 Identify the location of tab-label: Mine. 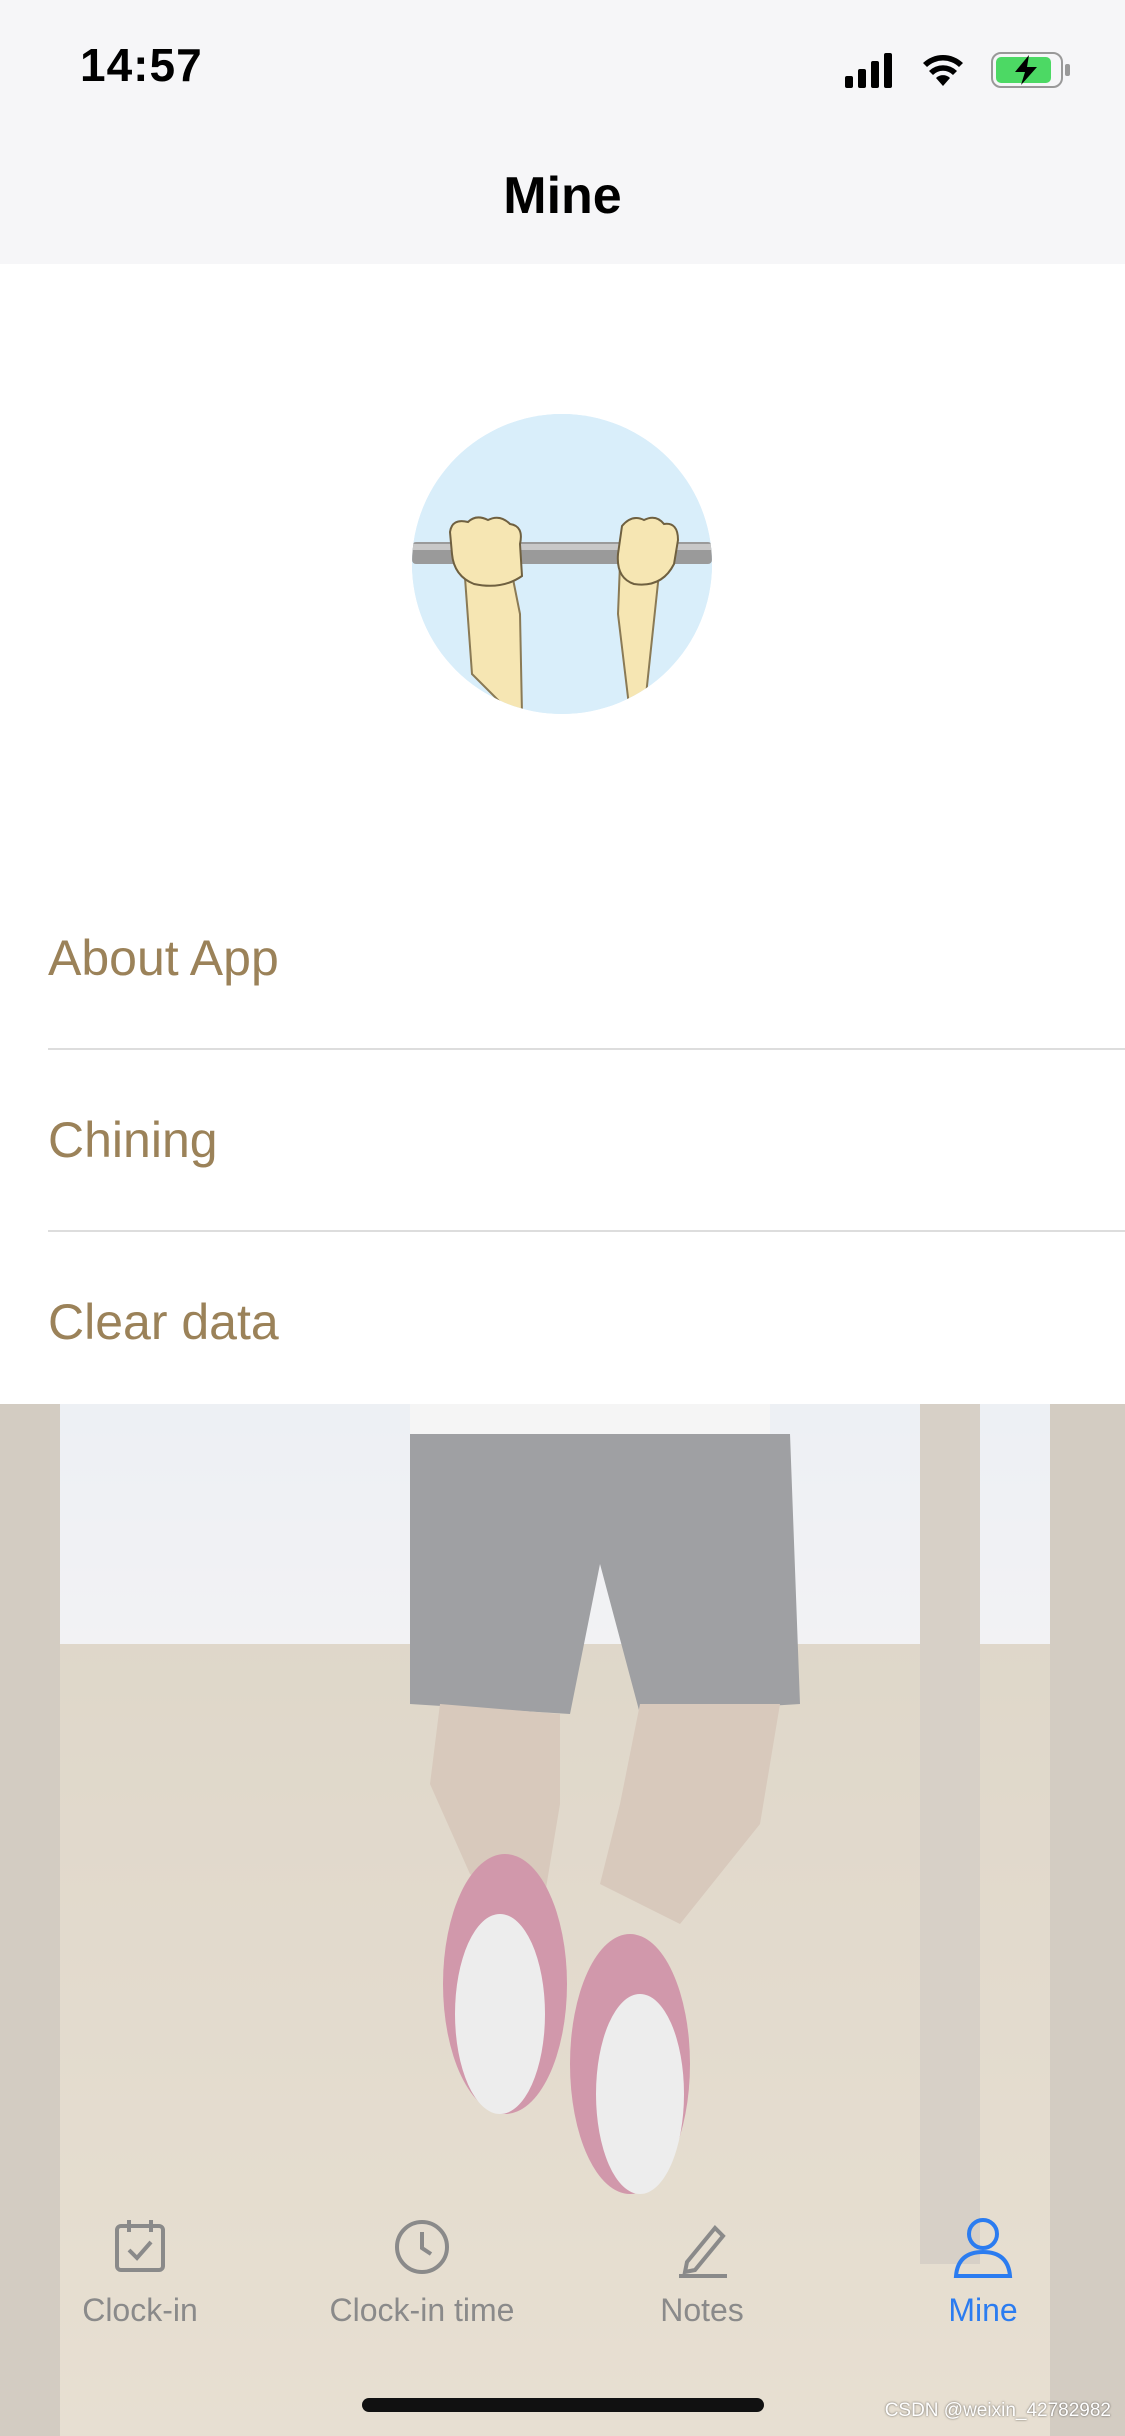
(983, 2310).